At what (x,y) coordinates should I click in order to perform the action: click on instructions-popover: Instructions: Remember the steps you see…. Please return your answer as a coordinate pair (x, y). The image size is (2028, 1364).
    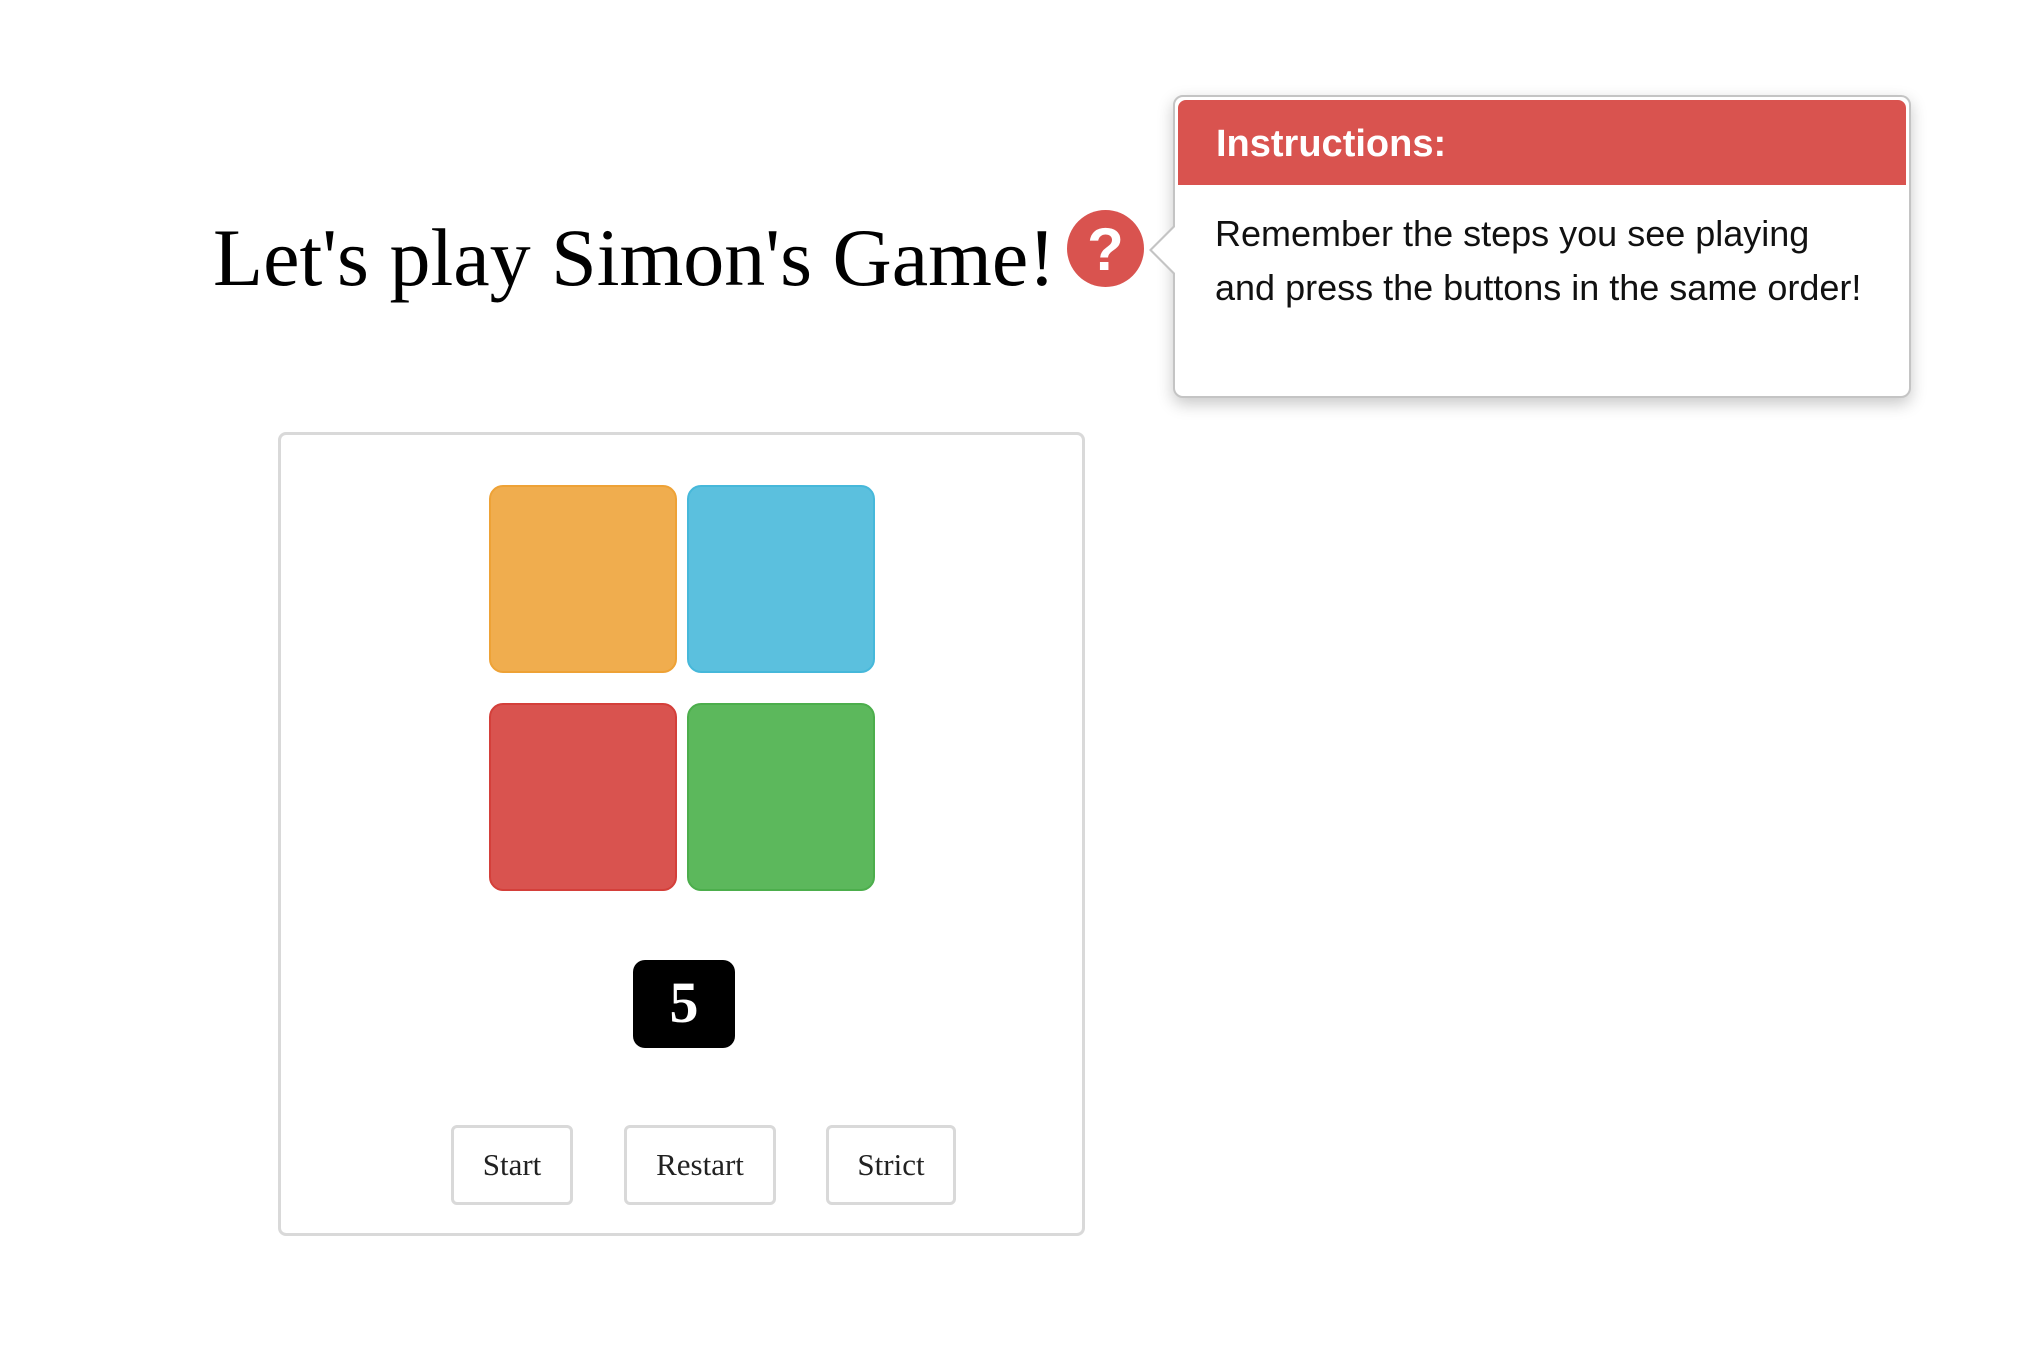
    Looking at the image, I should click on (1530, 246).